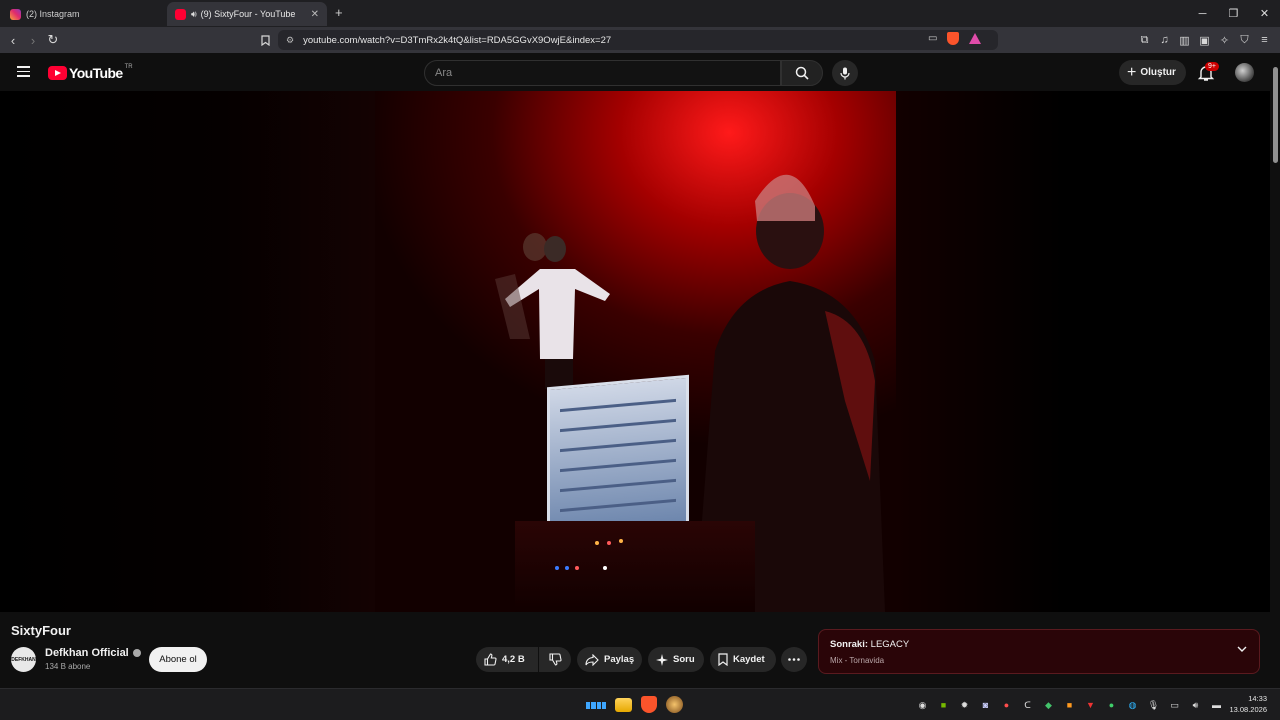 This screenshot has width=1280, height=720. What do you see at coordinates (922, 705) in the screenshot?
I see `tray-app-icon-1: ◉` at bounding box center [922, 705].